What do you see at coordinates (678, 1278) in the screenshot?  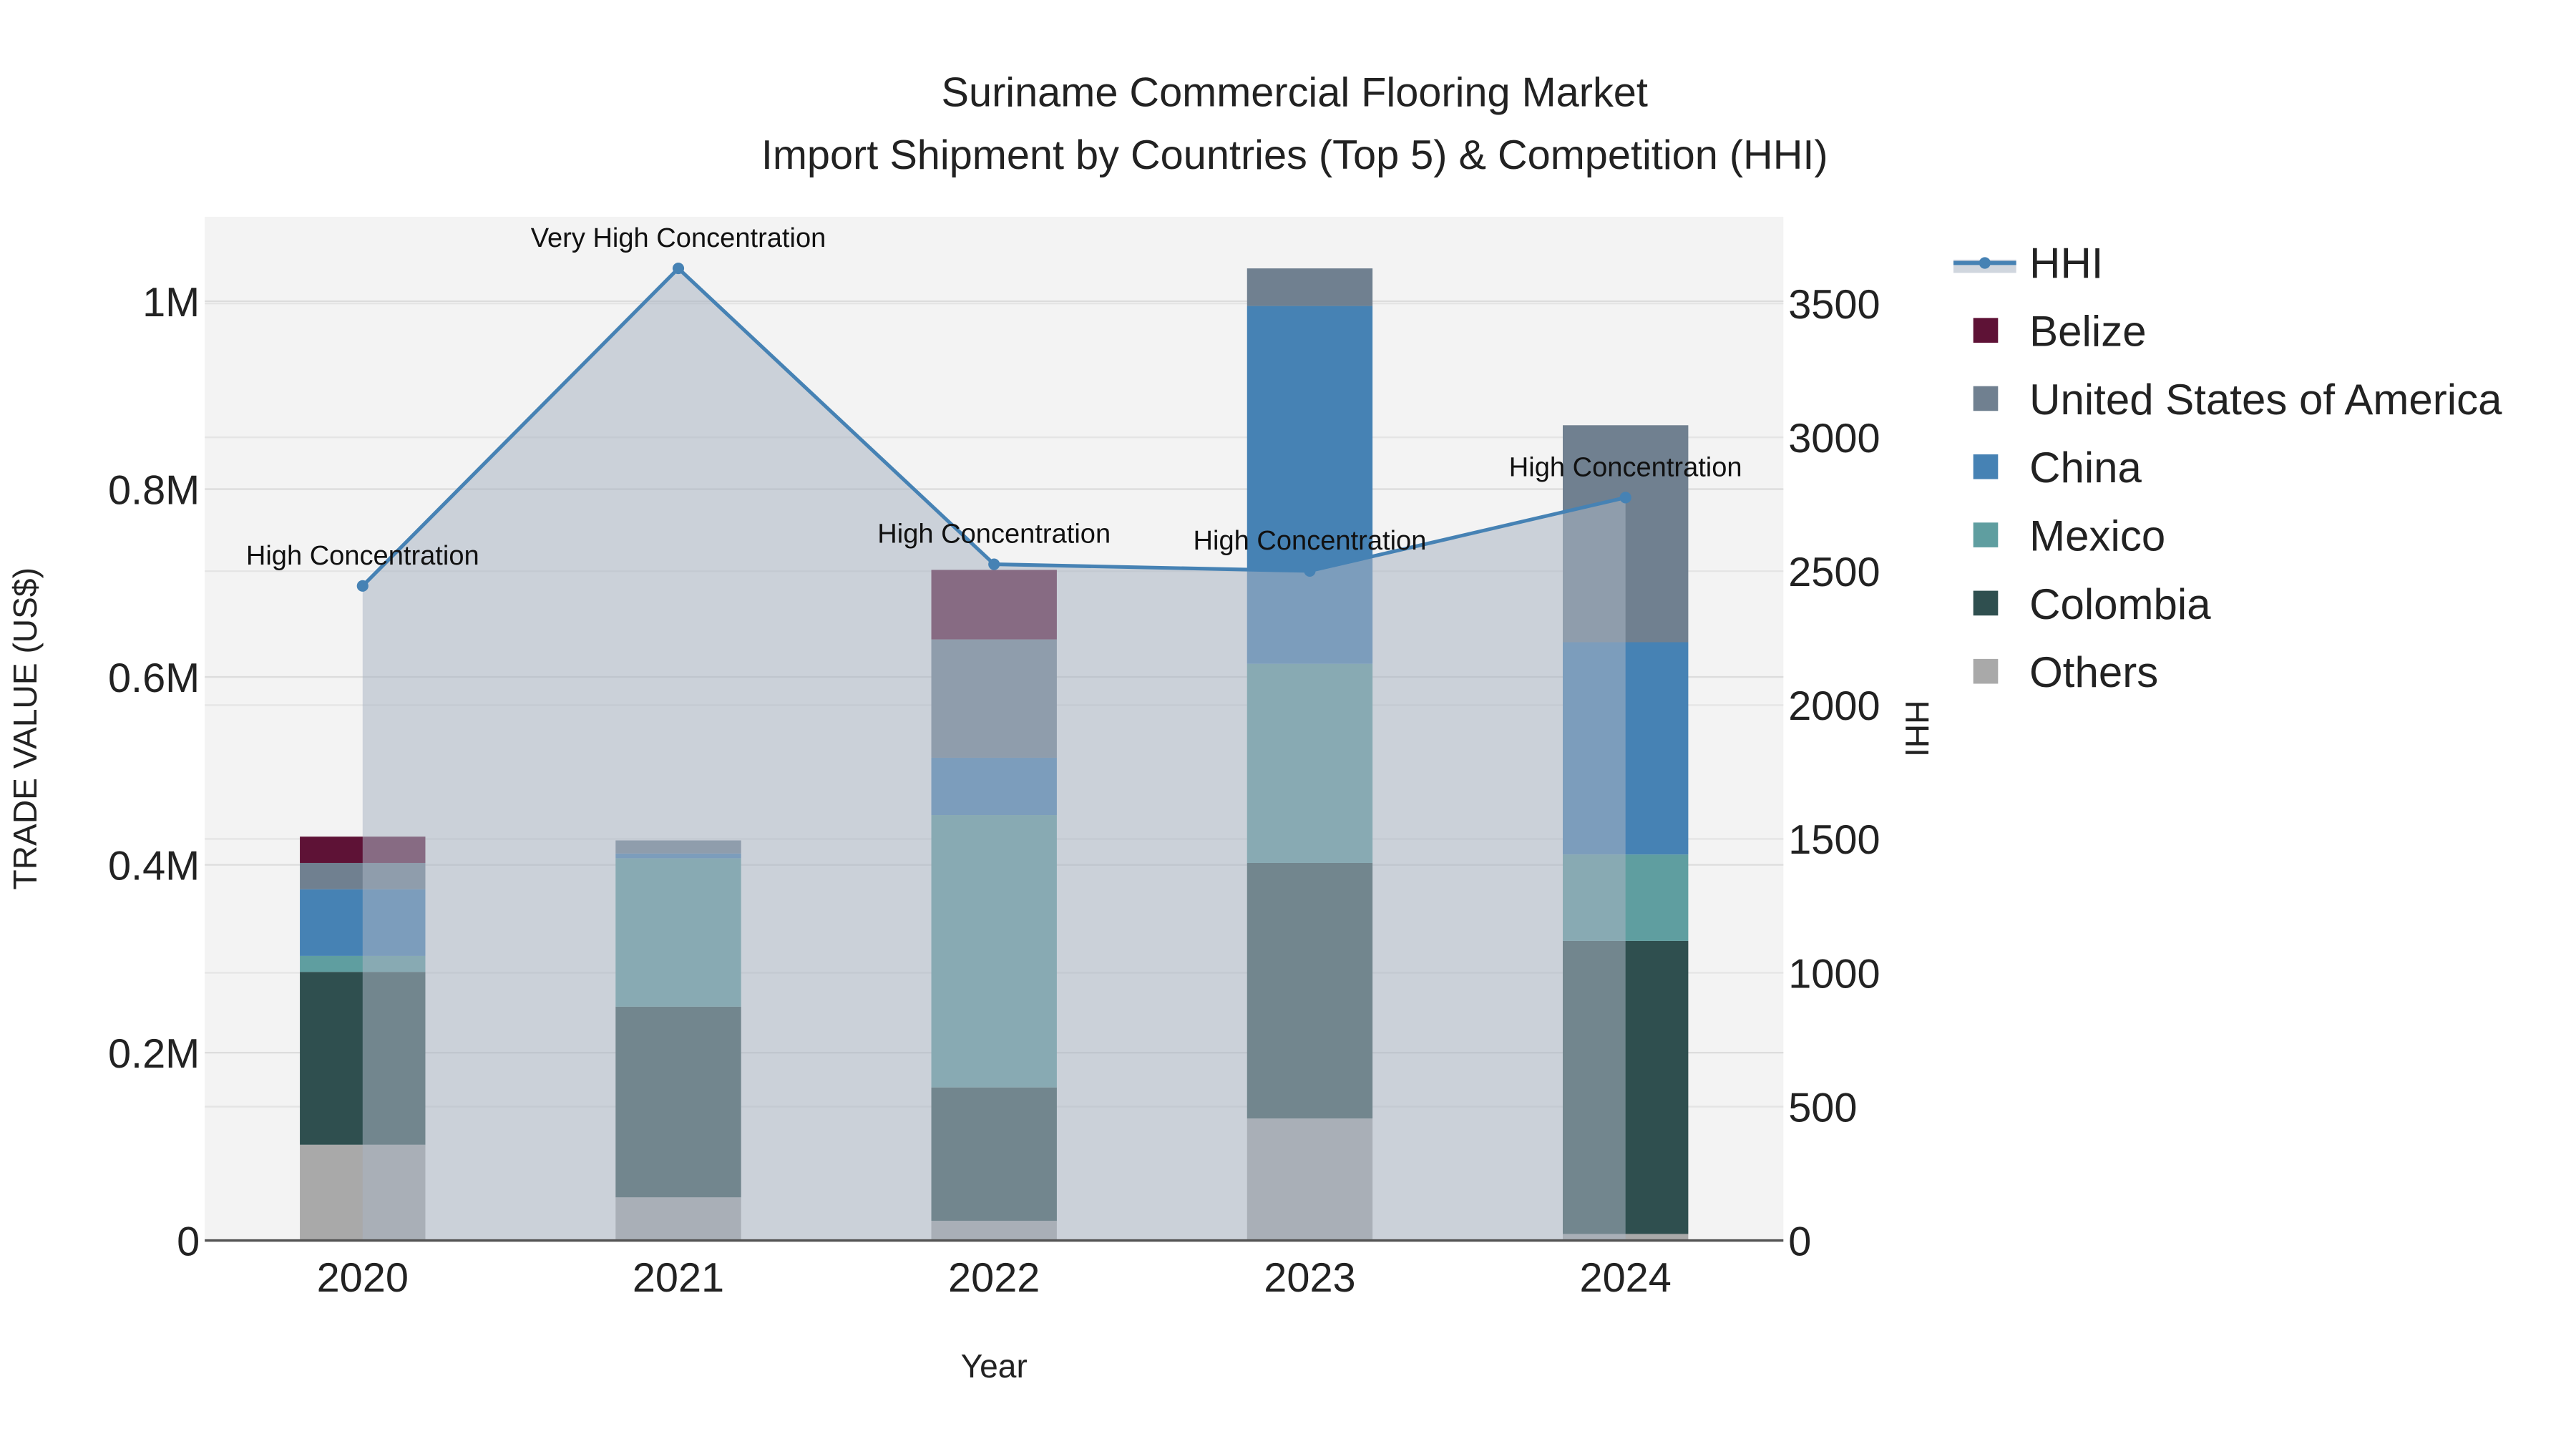 I see `x-tick-label: 2021` at bounding box center [678, 1278].